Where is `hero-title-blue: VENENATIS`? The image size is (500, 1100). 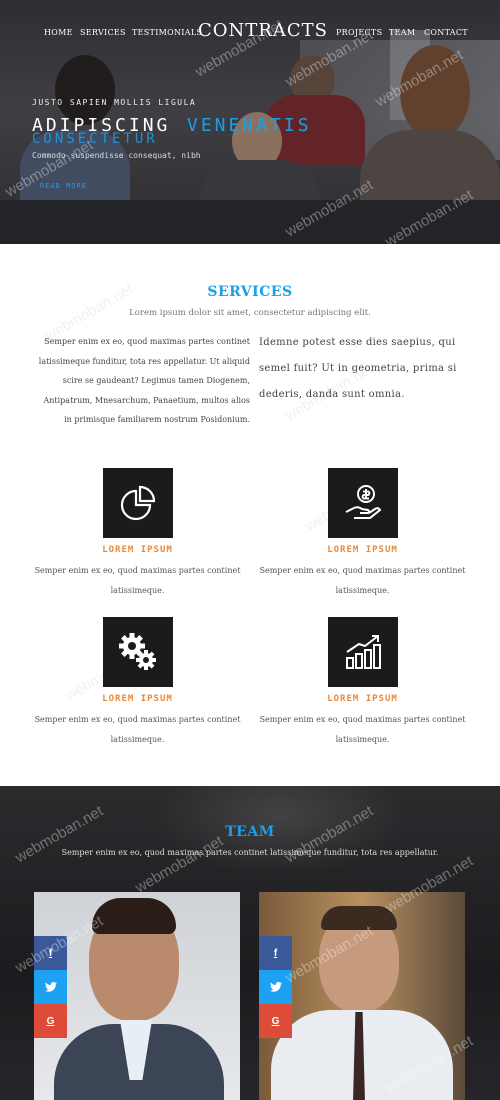 hero-title-blue: VENENATIS is located at coordinates (249, 125).